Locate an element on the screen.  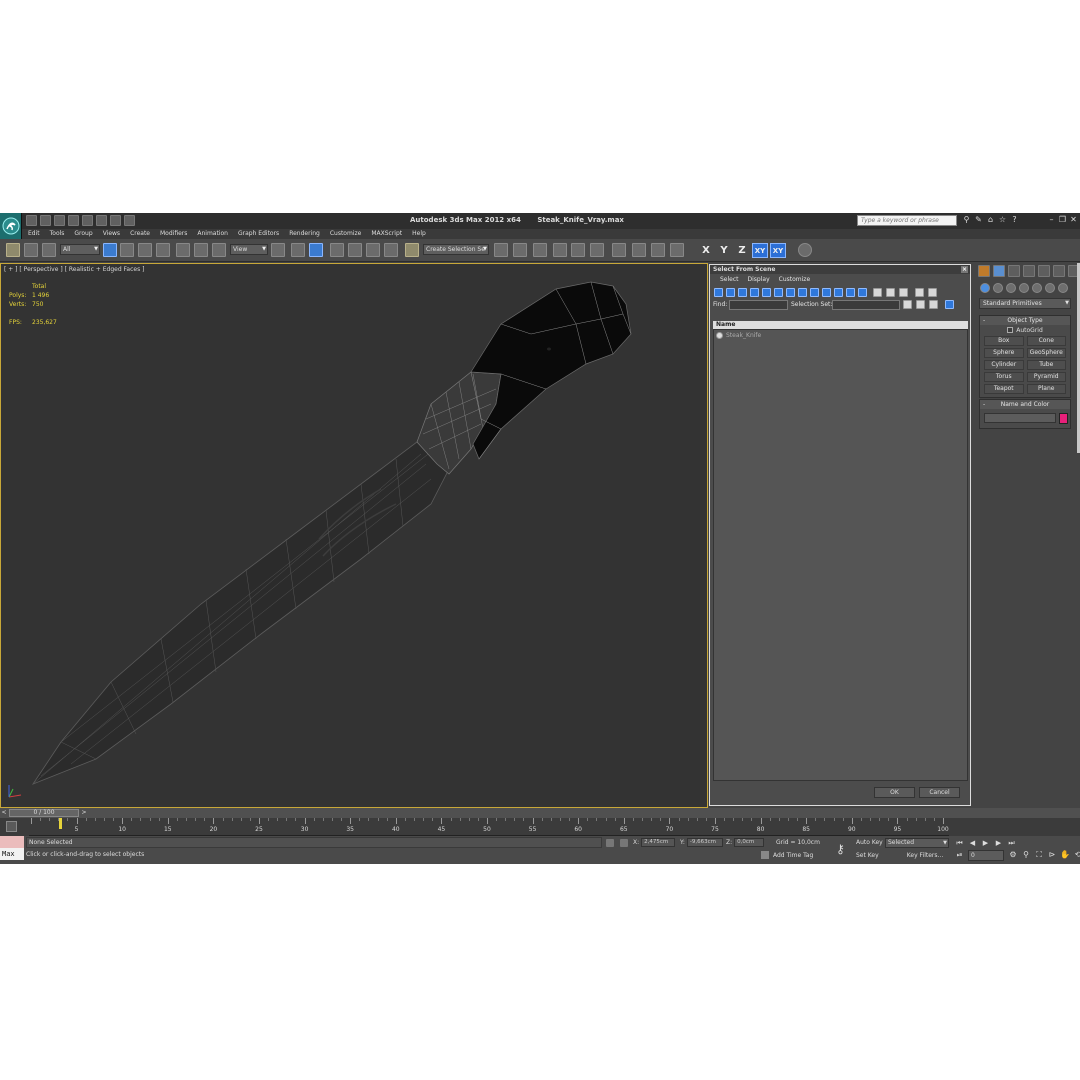
axis-x-button: X is located at coordinates (706, 250).